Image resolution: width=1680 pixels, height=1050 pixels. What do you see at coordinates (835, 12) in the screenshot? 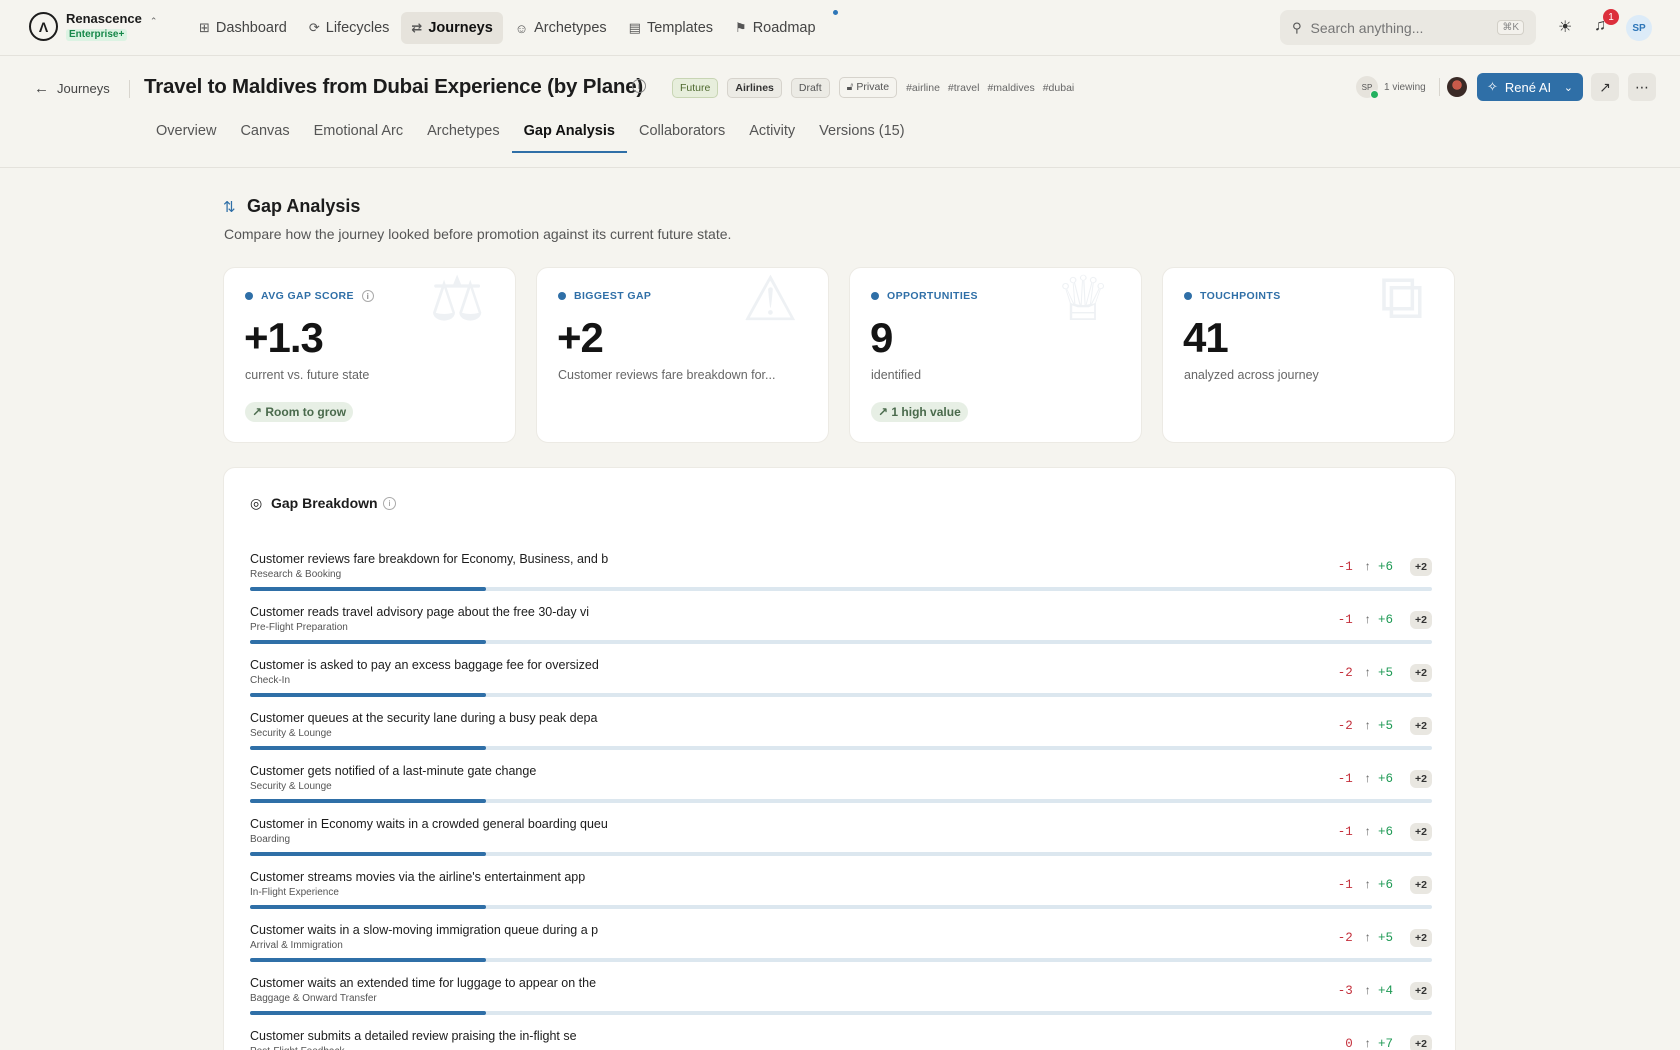
I see `update-dot` at bounding box center [835, 12].